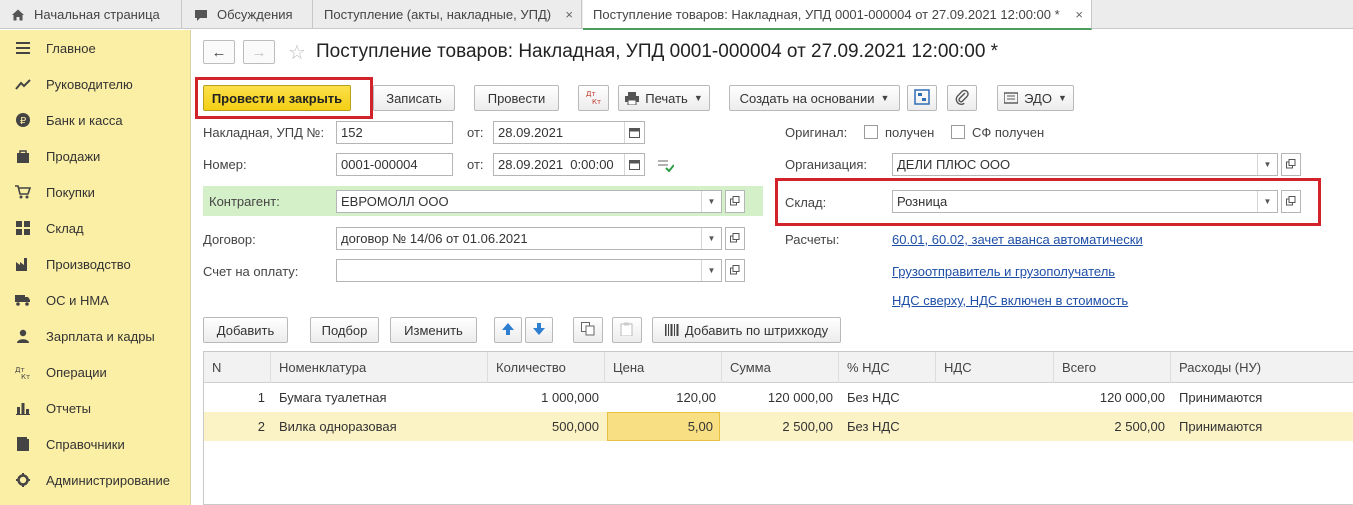 This screenshot has height=505, width=1353. I want to click on organization-field: ДЕЛИ ПЛЮС ООО ▼, so click(1085, 164).